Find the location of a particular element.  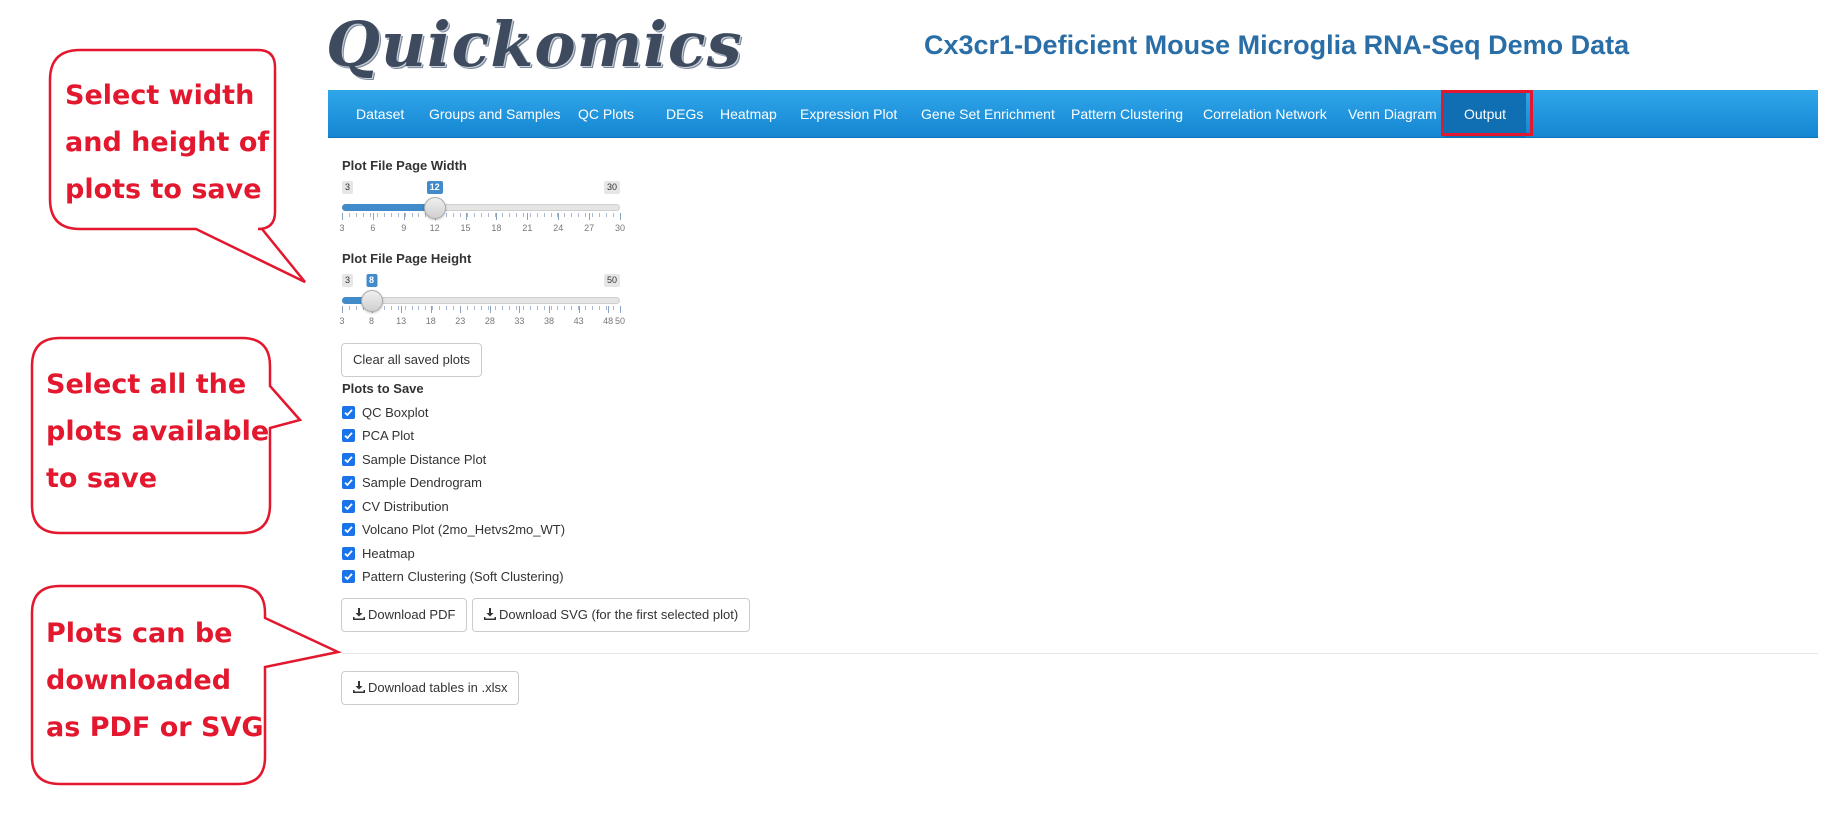

slider-tick-label: 48 is located at coordinates (608, 321).